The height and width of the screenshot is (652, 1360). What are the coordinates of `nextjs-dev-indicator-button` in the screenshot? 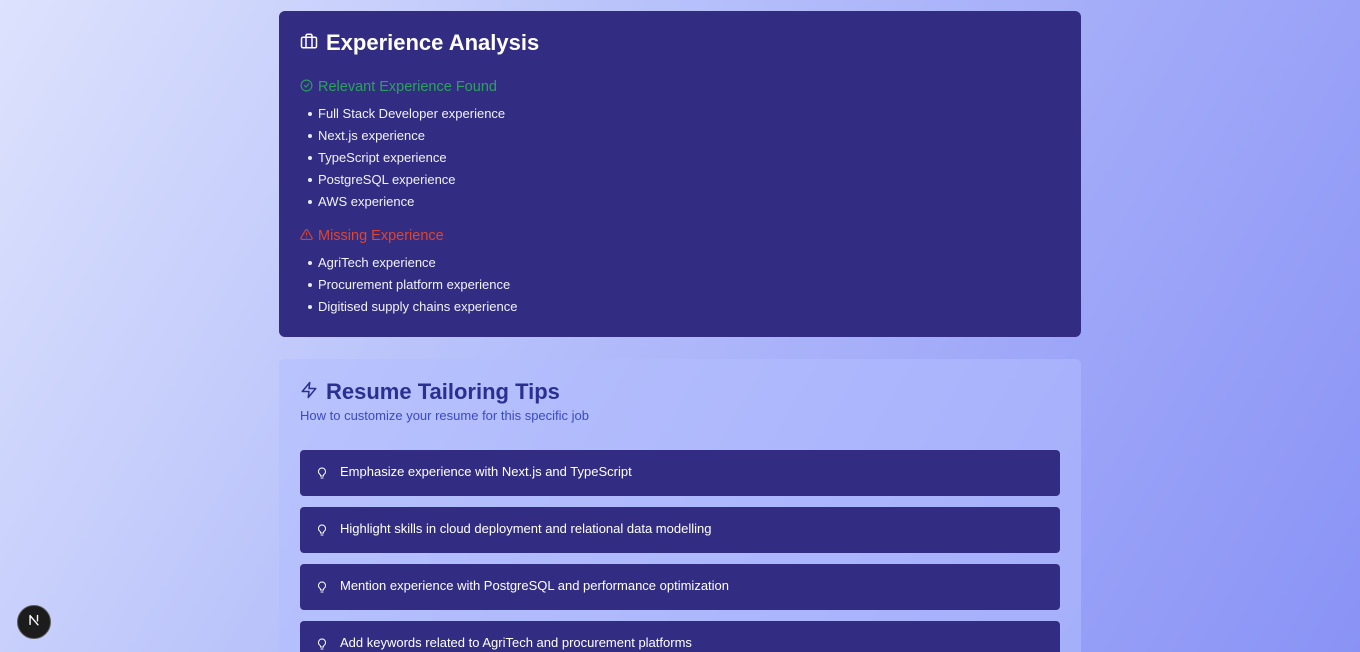 It's located at (34, 622).